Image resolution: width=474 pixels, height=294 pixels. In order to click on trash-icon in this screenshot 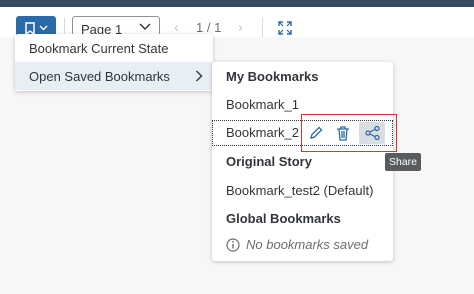, I will do `click(343, 133)`.